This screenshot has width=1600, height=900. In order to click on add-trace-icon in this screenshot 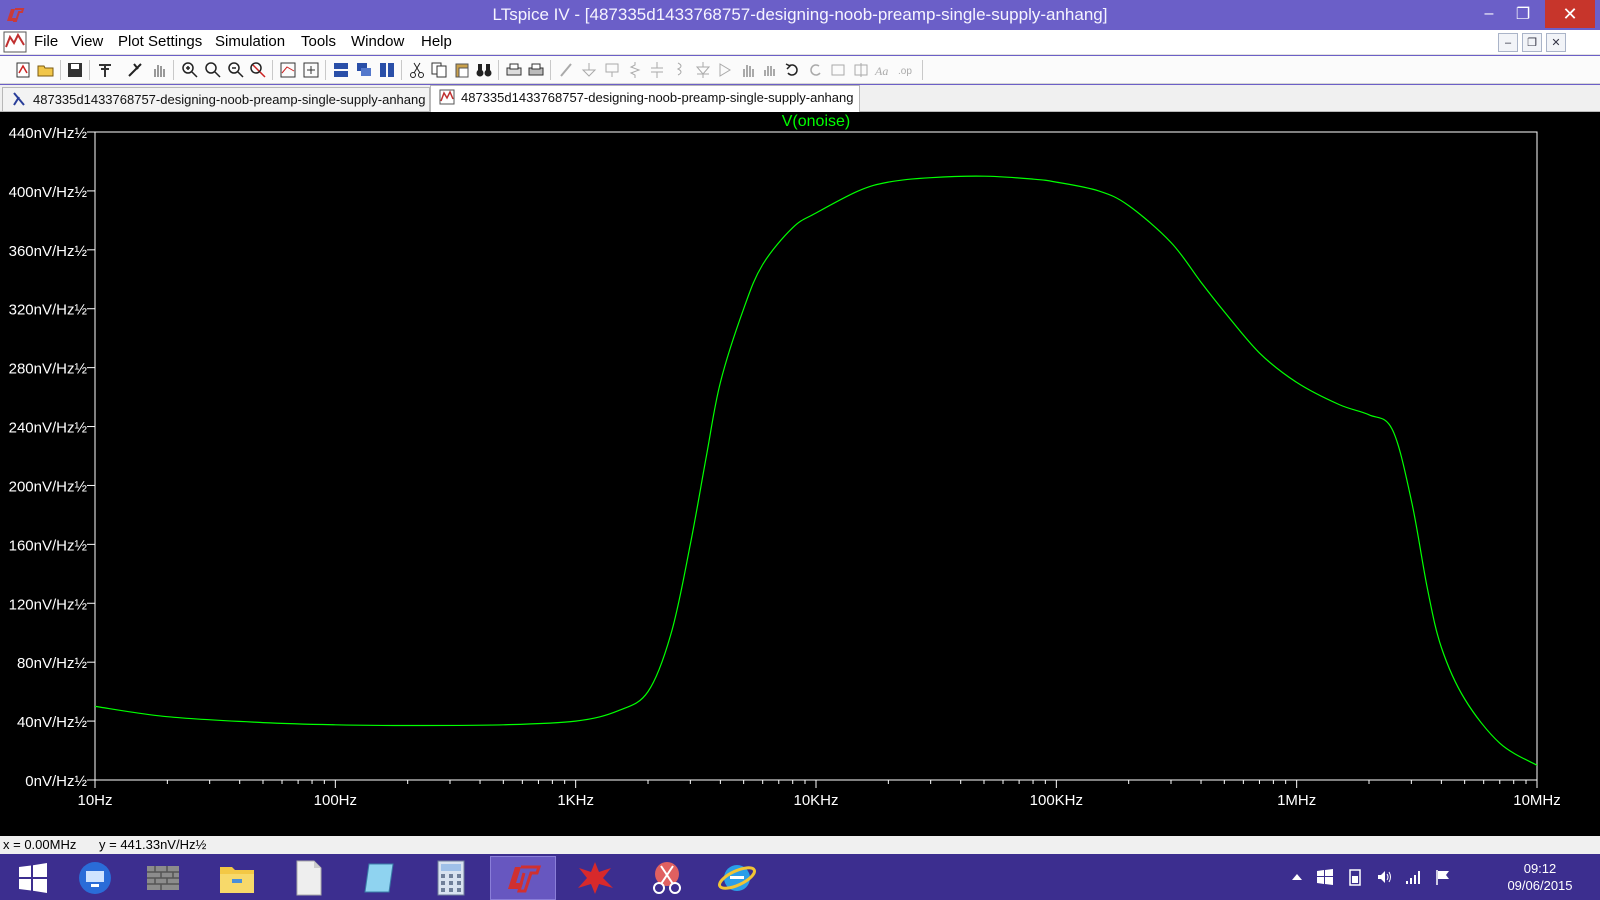, I will do `click(311, 70)`.